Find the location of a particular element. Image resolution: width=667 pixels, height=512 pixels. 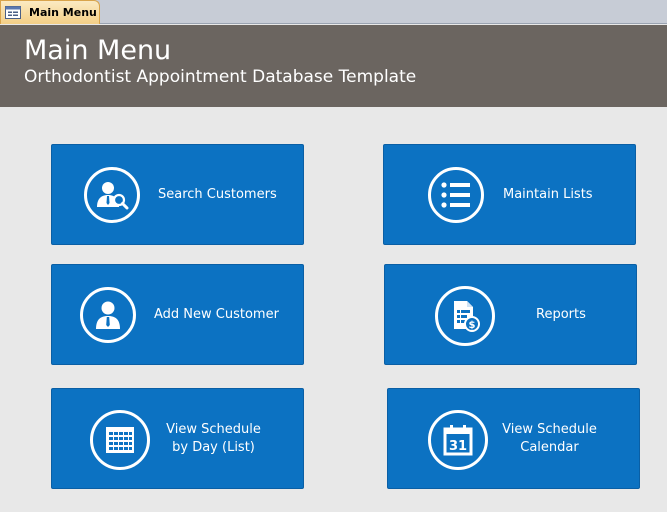

maintain-lists-button: Maintain Lists is located at coordinates (509, 194).